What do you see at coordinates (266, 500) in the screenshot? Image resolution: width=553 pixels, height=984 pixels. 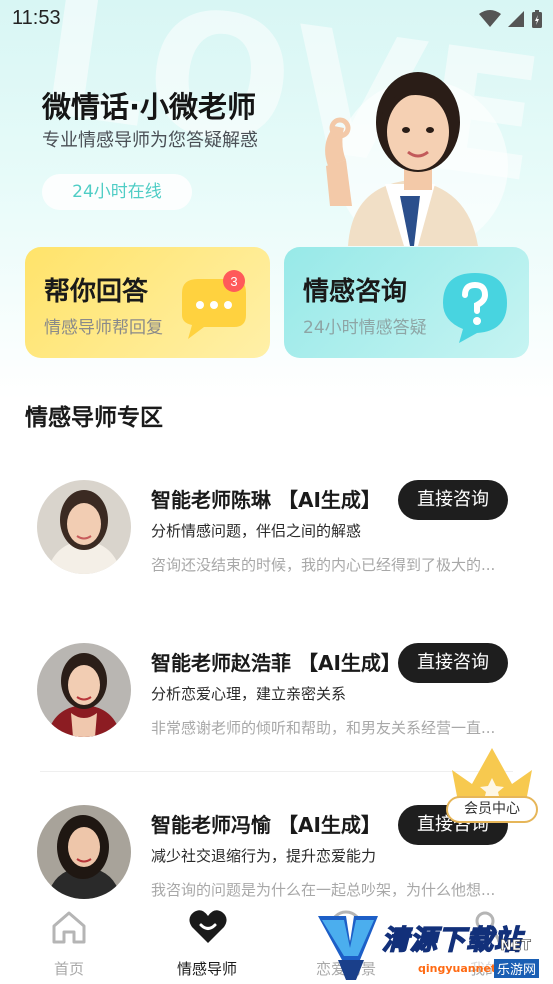 I see `teacher-name: 智能老师陈琳 【AI生成】` at bounding box center [266, 500].